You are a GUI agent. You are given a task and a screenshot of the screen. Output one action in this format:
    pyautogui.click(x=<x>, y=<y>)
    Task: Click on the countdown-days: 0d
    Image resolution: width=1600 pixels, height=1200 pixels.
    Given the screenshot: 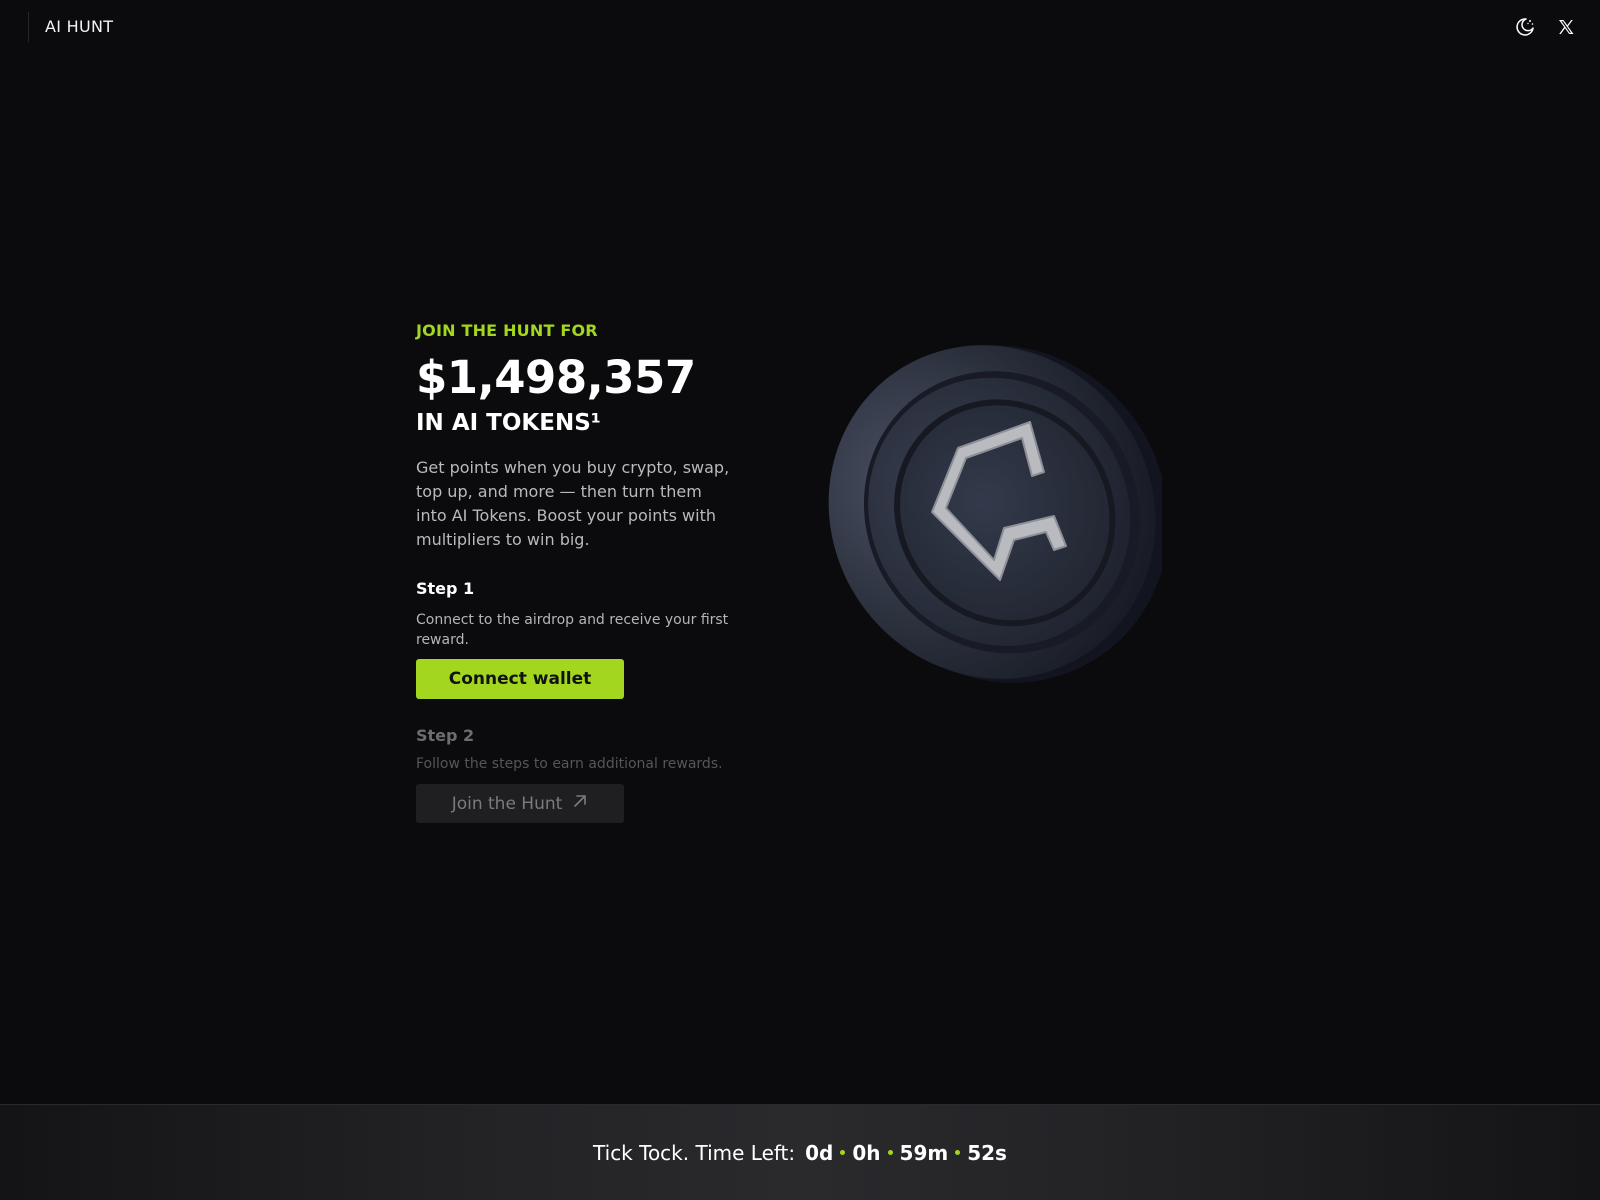 What is the action you would take?
    pyautogui.click(x=819, y=1152)
    